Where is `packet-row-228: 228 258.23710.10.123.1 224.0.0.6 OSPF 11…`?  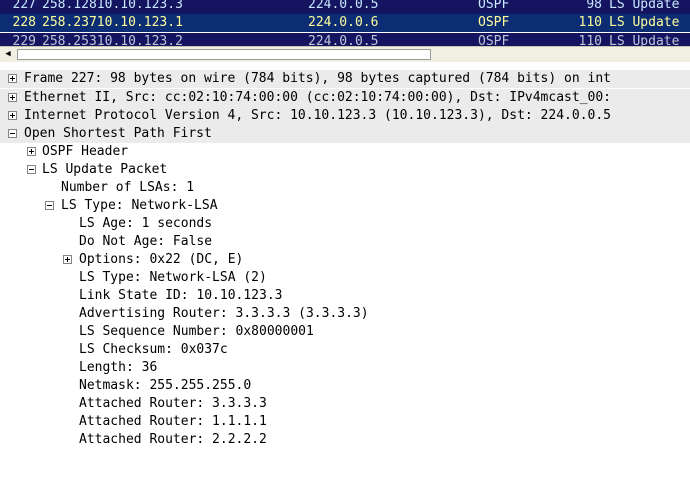 packet-row-228: 228 258.23710.10.123.1 224.0.0.6 OSPF 11… is located at coordinates (345, 23).